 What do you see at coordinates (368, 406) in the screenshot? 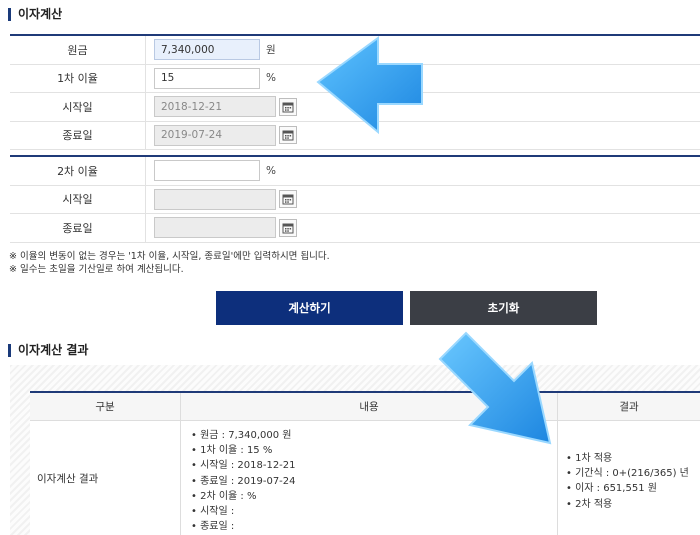
I see `header-content: 내용` at bounding box center [368, 406].